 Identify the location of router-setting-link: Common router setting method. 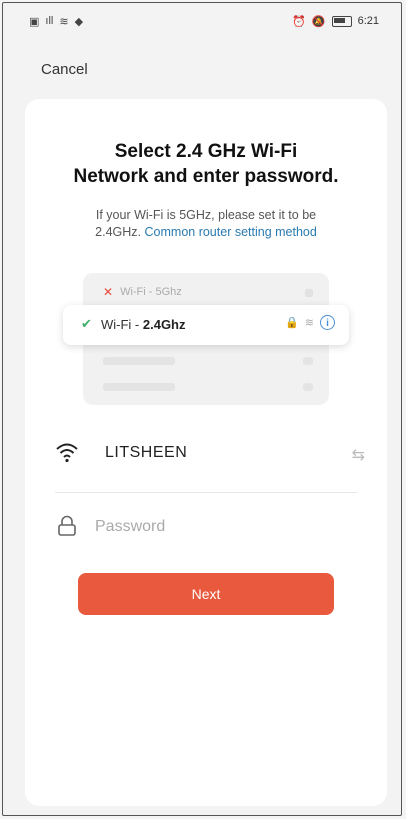
(231, 232).